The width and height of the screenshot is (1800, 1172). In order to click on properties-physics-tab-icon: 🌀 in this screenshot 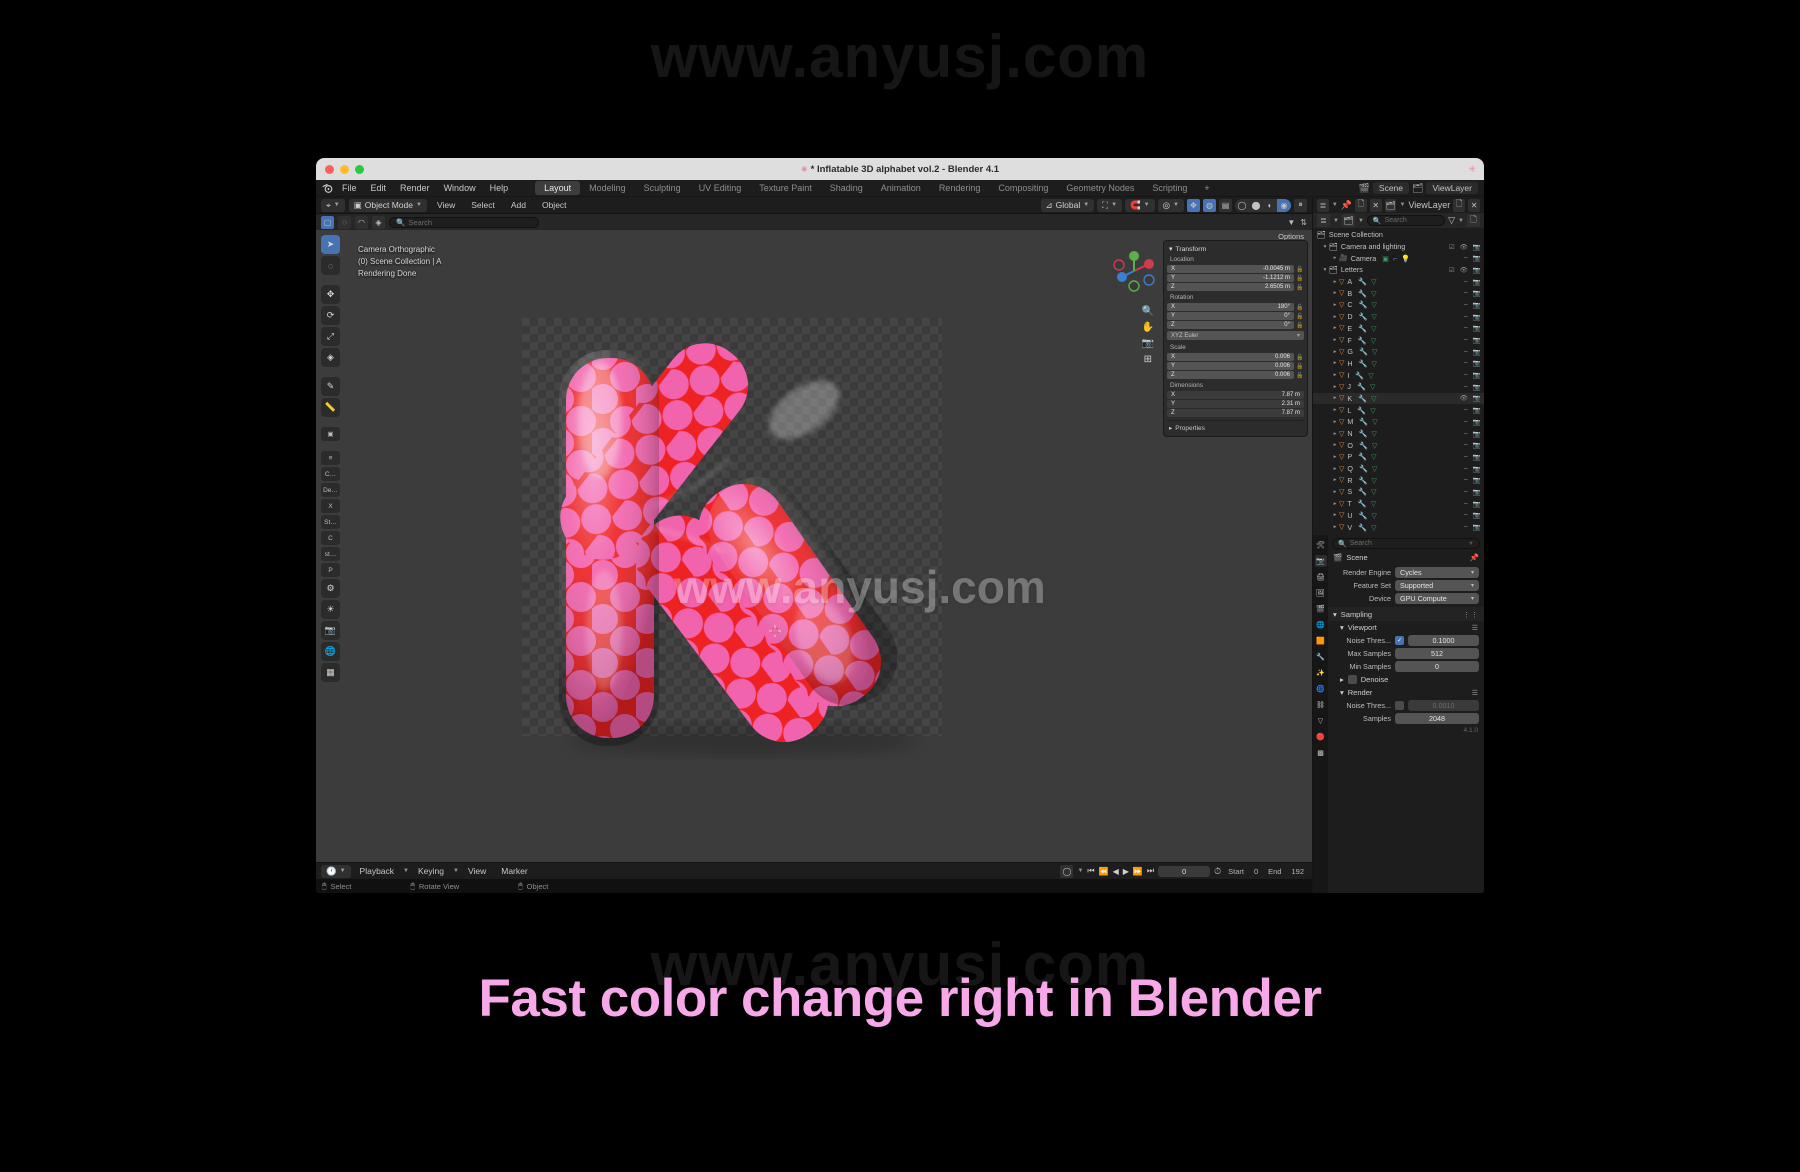, I will do `click(1321, 689)`.